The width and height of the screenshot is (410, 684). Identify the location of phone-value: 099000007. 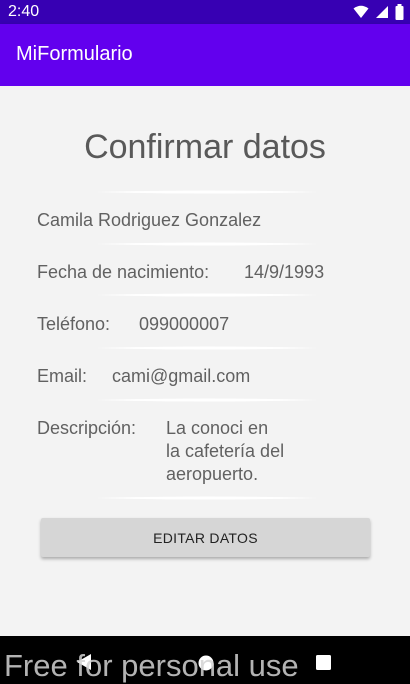
(184, 324).